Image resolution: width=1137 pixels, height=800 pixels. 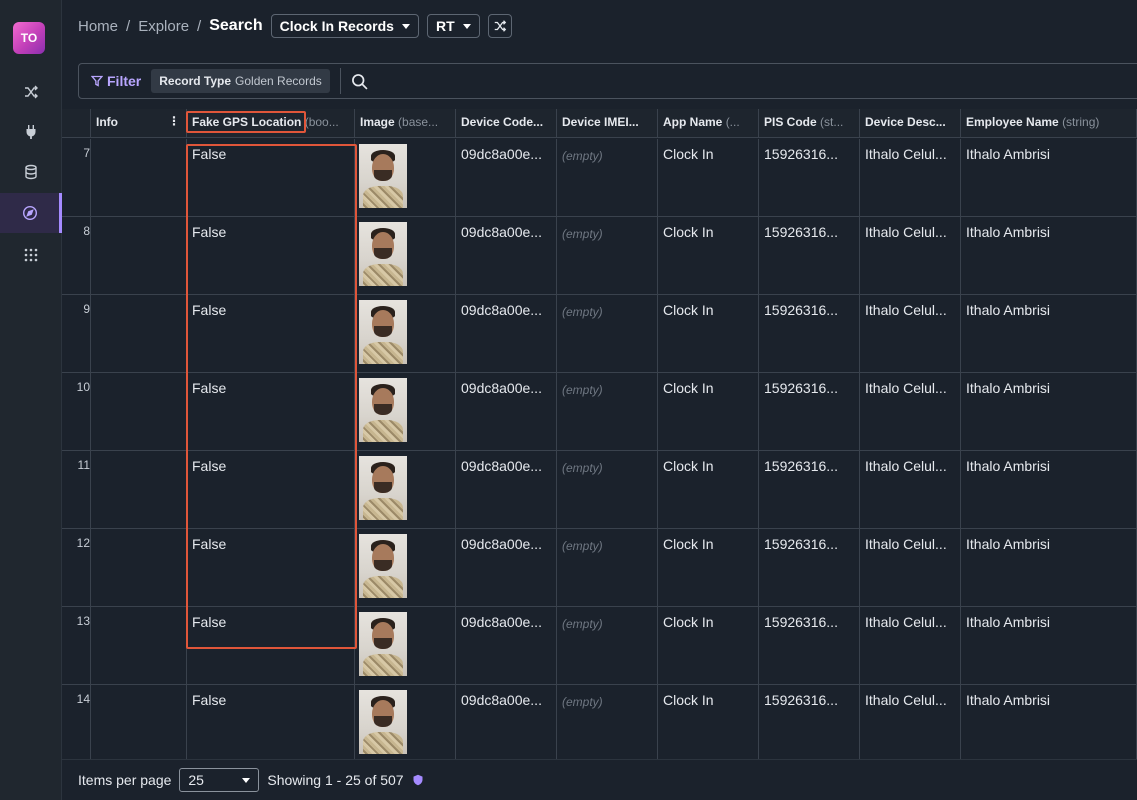 What do you see at coordinates (219, 780) in the screenshot?
I see `items-per-page-select: 25` at bounding box center [219, 780].